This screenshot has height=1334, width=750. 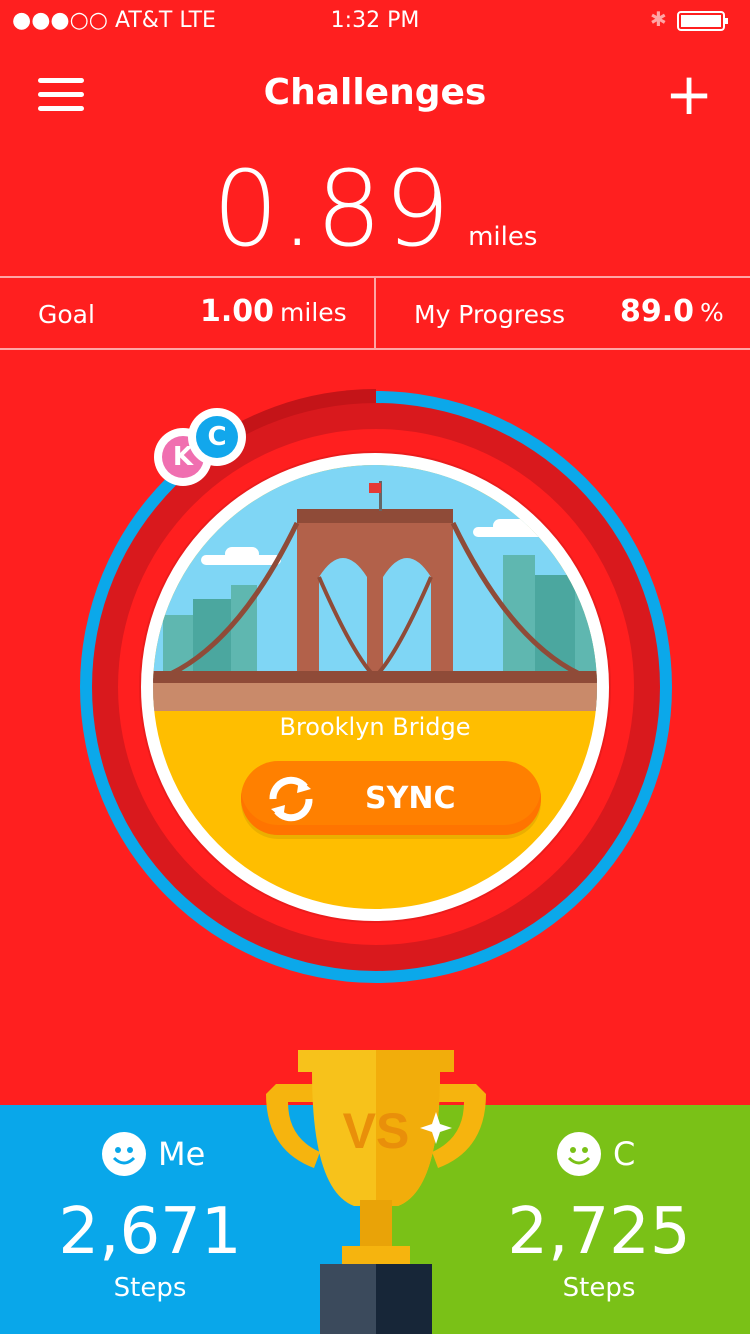 I want to click on distance-display: 0.89 miles, so click(x=375, y=209).